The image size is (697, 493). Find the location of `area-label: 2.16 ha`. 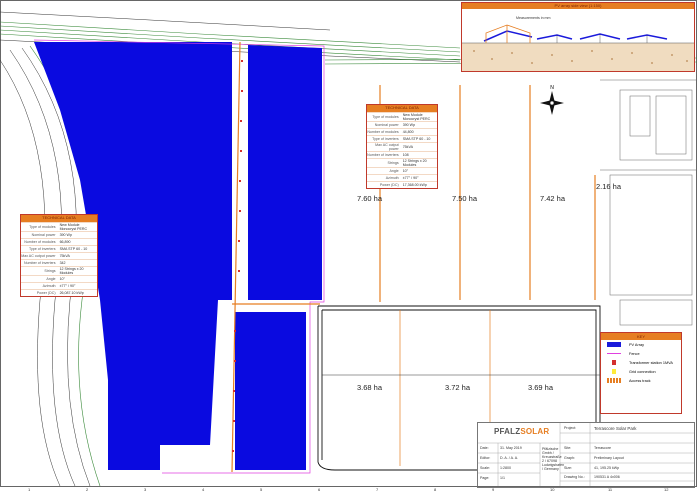

area-label: 2.16 ha is located at coordinates (609, 186).